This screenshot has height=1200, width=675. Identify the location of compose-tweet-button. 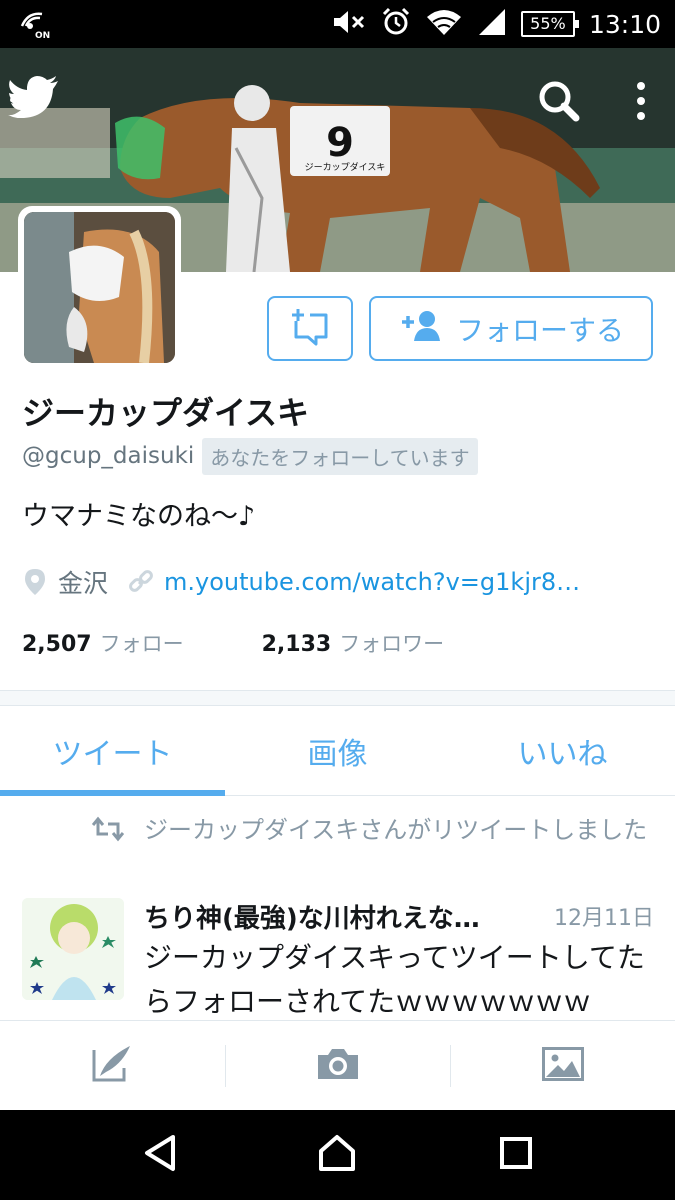
(112, 1065).